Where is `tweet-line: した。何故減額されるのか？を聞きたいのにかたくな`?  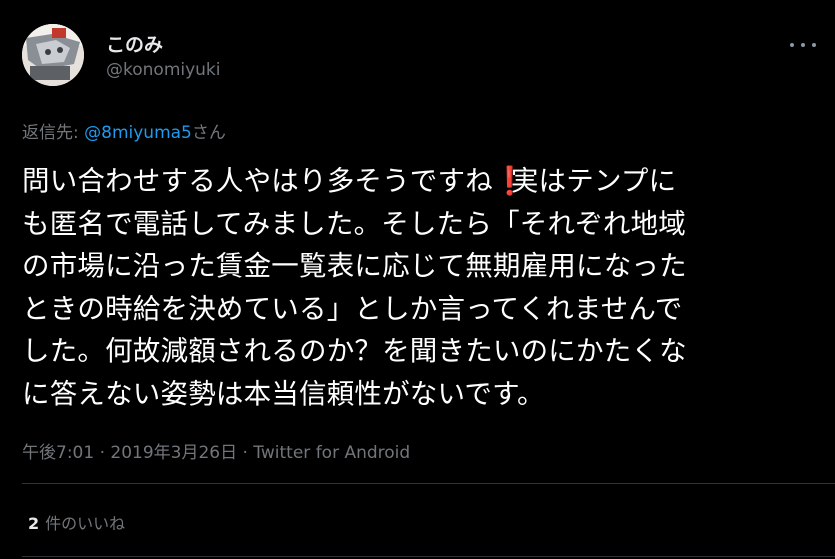
tweet-line: した。何故減額されるのか？を聞きたいのにかたくな is located at coordinates (354, 351).